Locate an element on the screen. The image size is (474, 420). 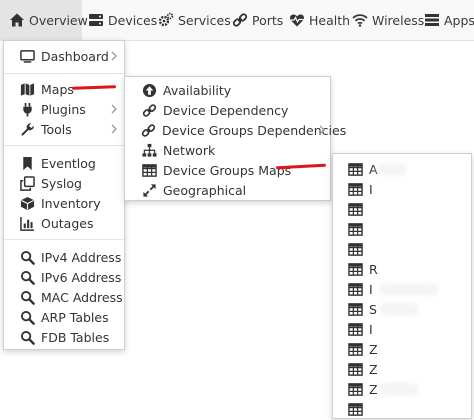
menu-item-label: Inventory is located at coordinates (71, 203).